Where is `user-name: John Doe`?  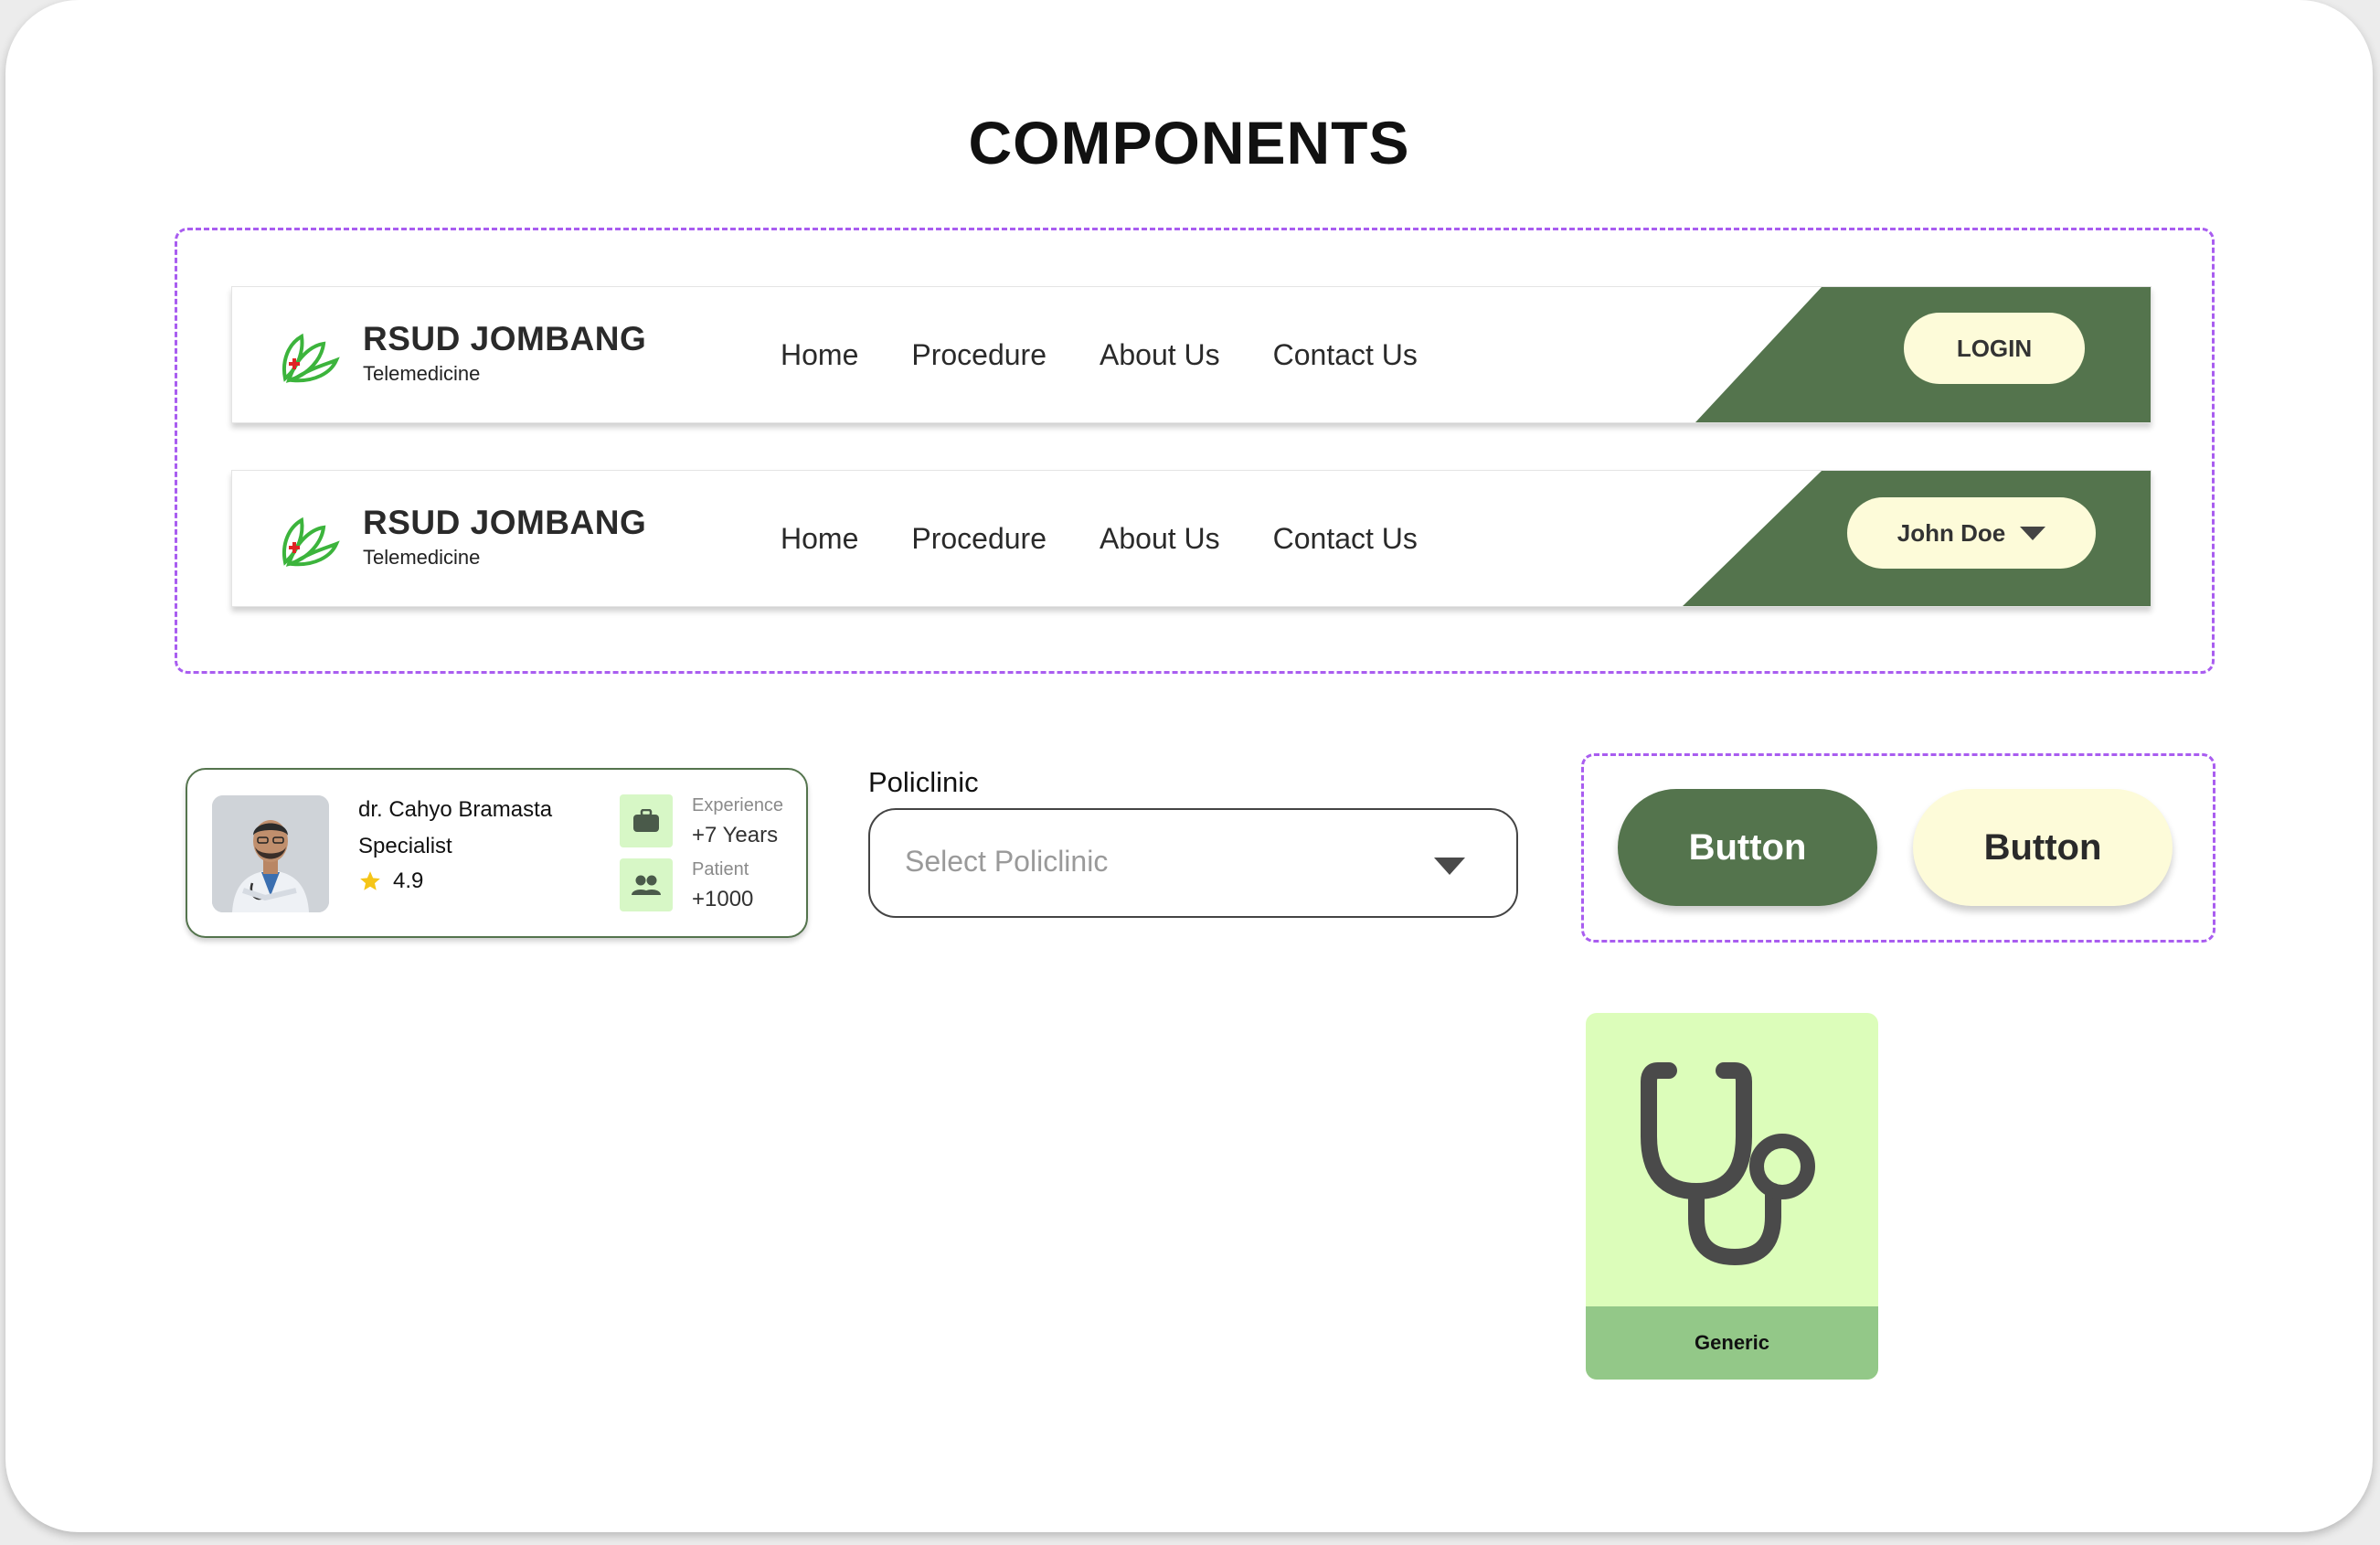 user-name: John Doe is located at coordinates (1952, 533).